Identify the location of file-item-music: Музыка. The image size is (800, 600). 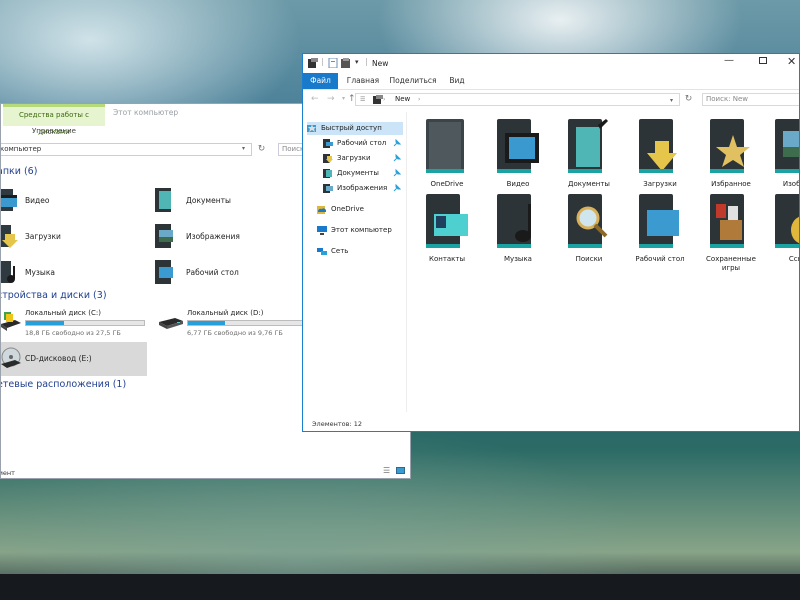
(518, 227).